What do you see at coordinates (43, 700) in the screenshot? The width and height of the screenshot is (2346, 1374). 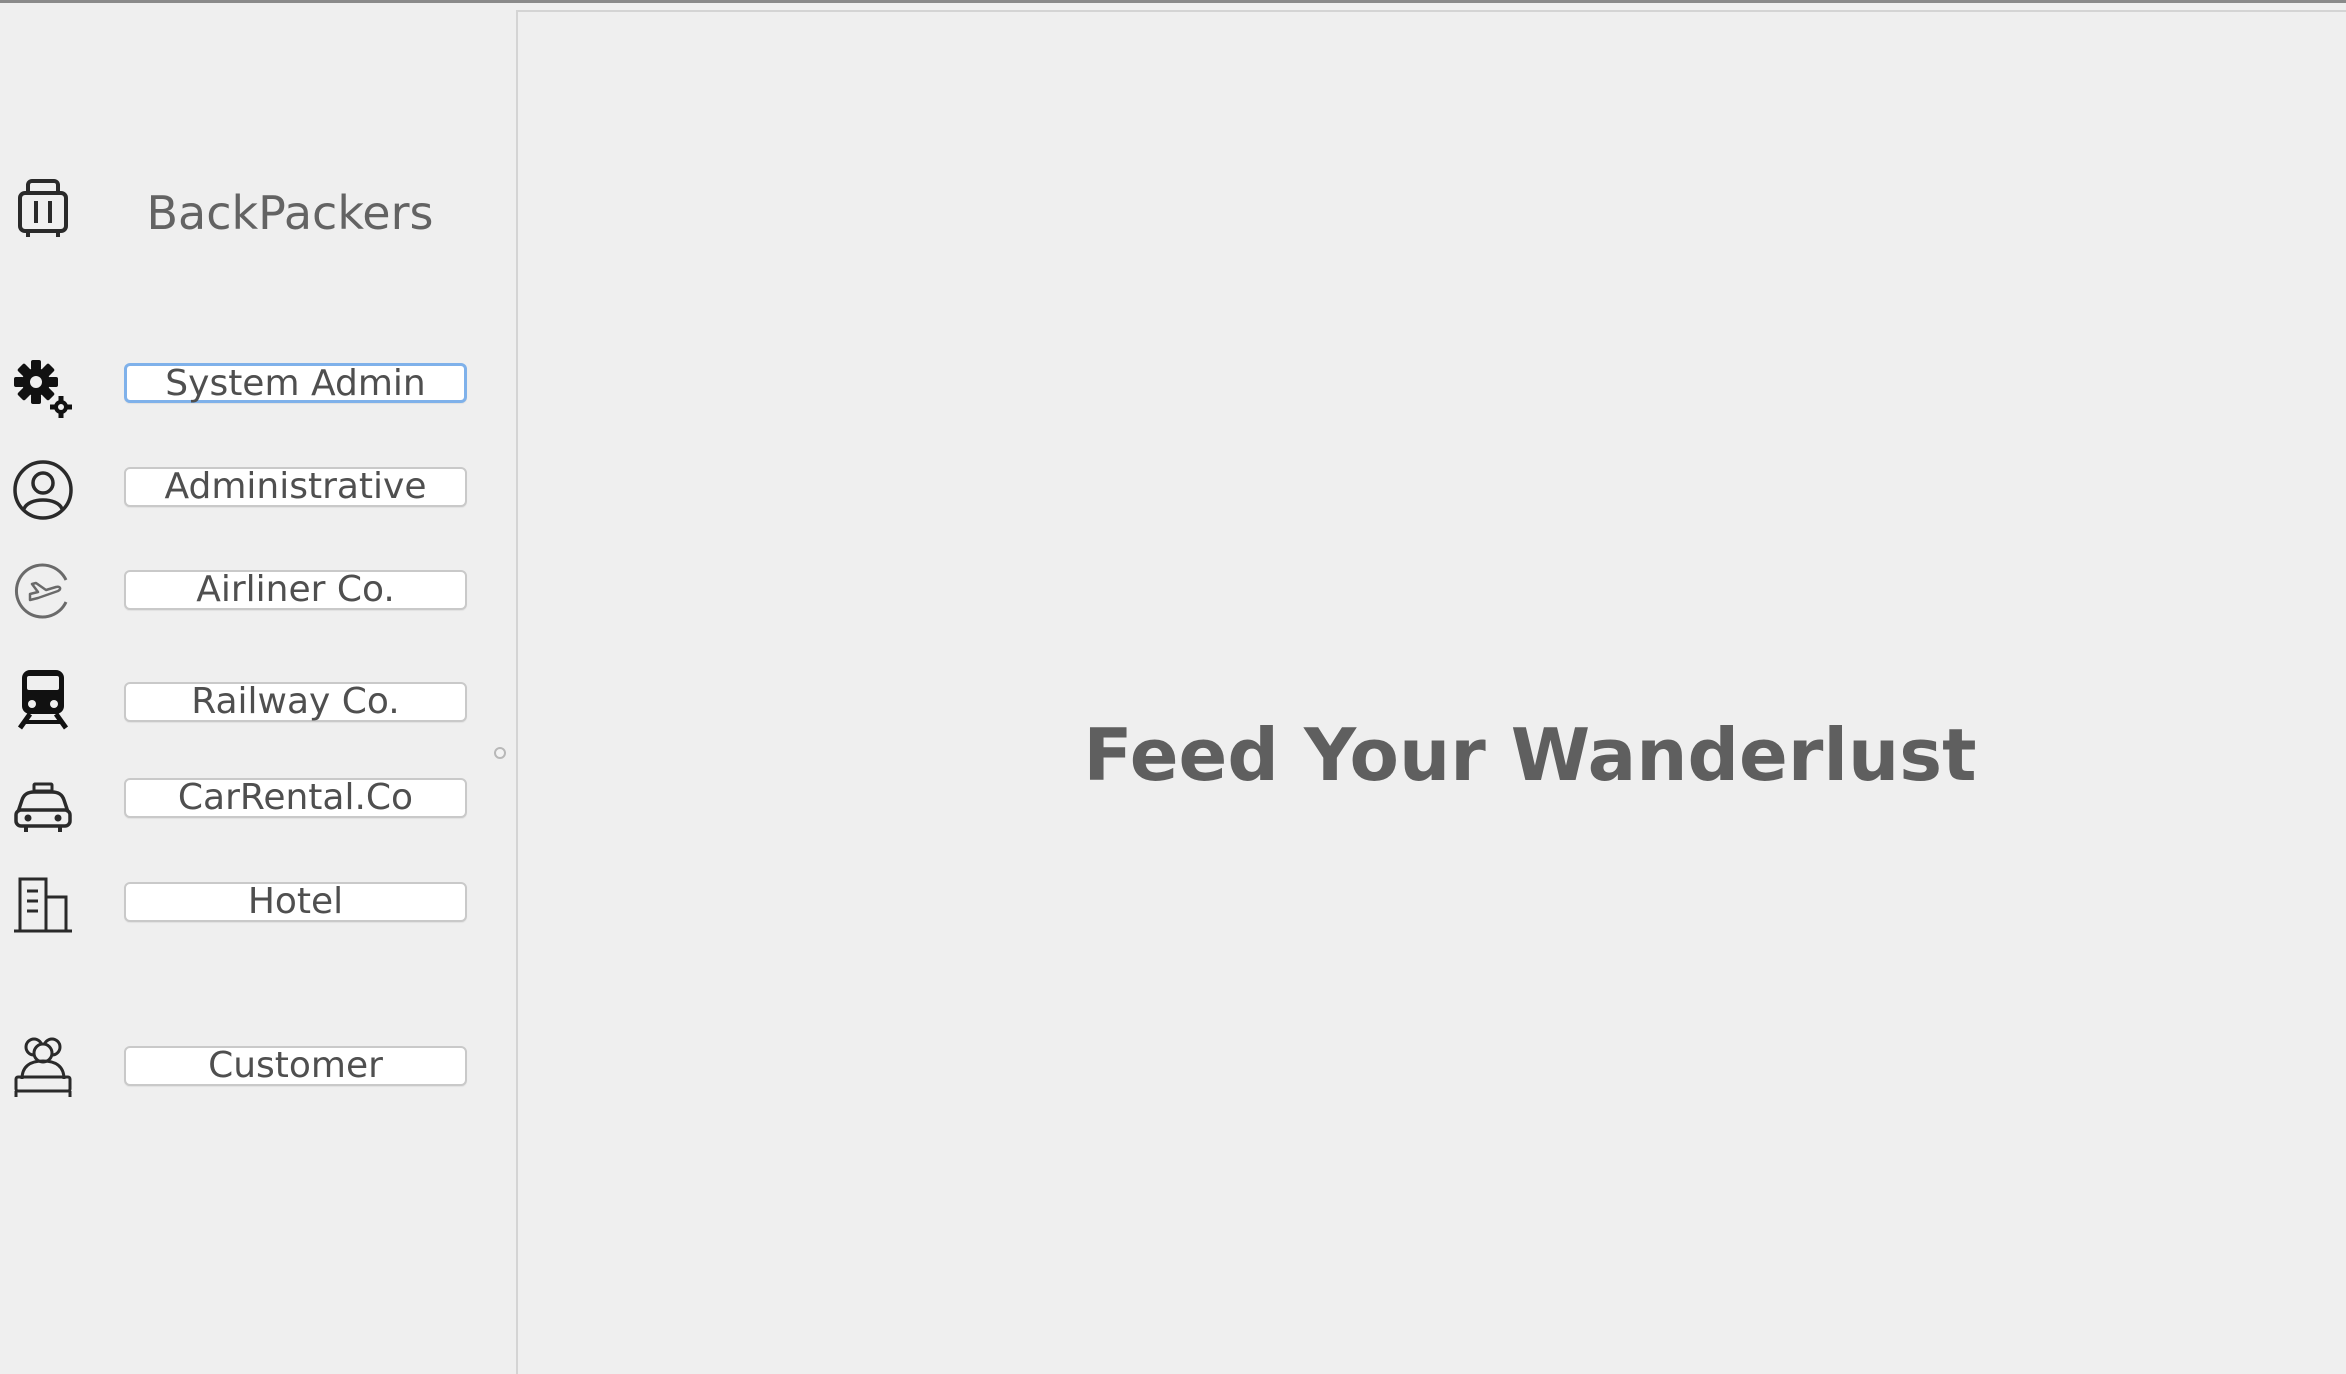 I see `train-icon` at bounding box center [43, 700].